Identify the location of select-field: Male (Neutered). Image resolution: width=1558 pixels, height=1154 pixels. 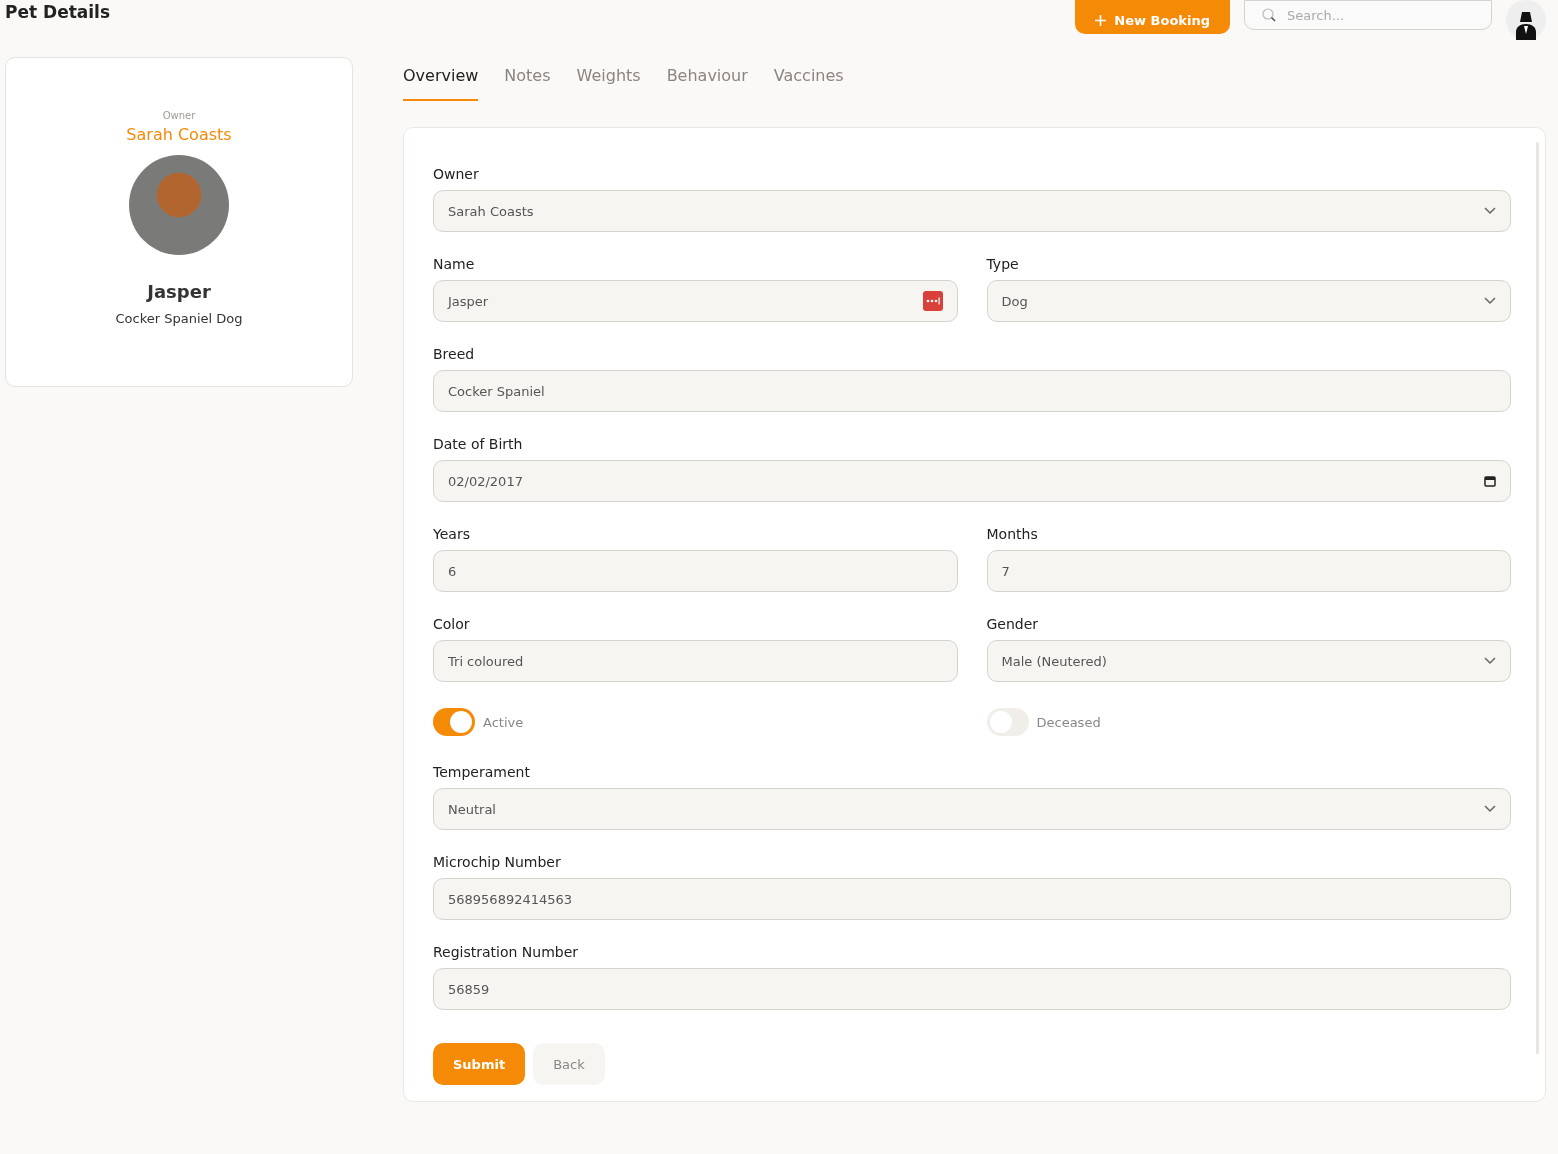
(1248, 661).